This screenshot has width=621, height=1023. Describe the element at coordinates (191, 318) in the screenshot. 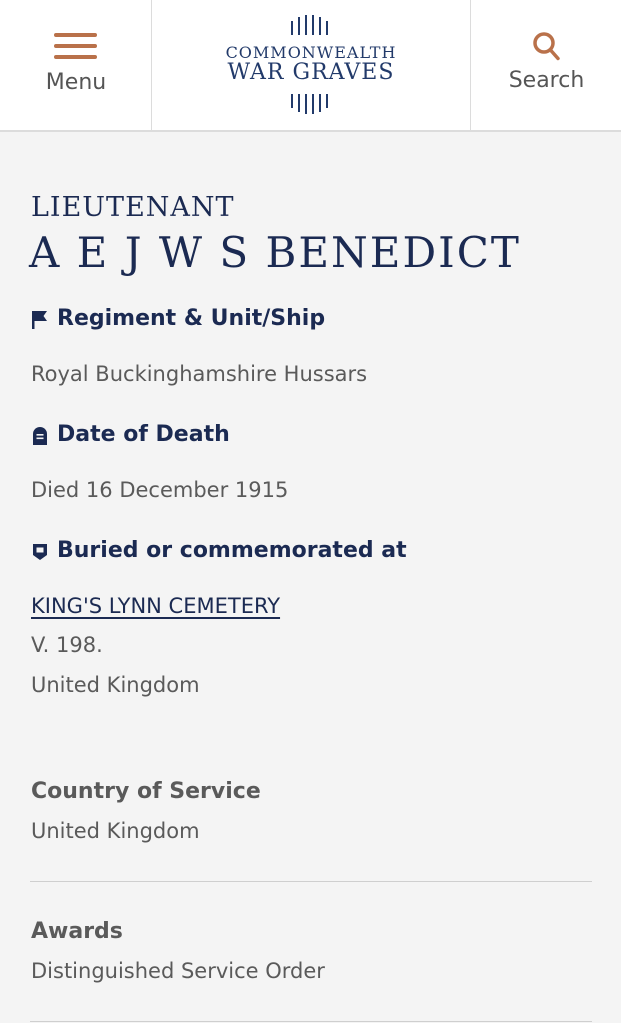

I see `regiment-title: Regiment & Unit/Ship` at that location.